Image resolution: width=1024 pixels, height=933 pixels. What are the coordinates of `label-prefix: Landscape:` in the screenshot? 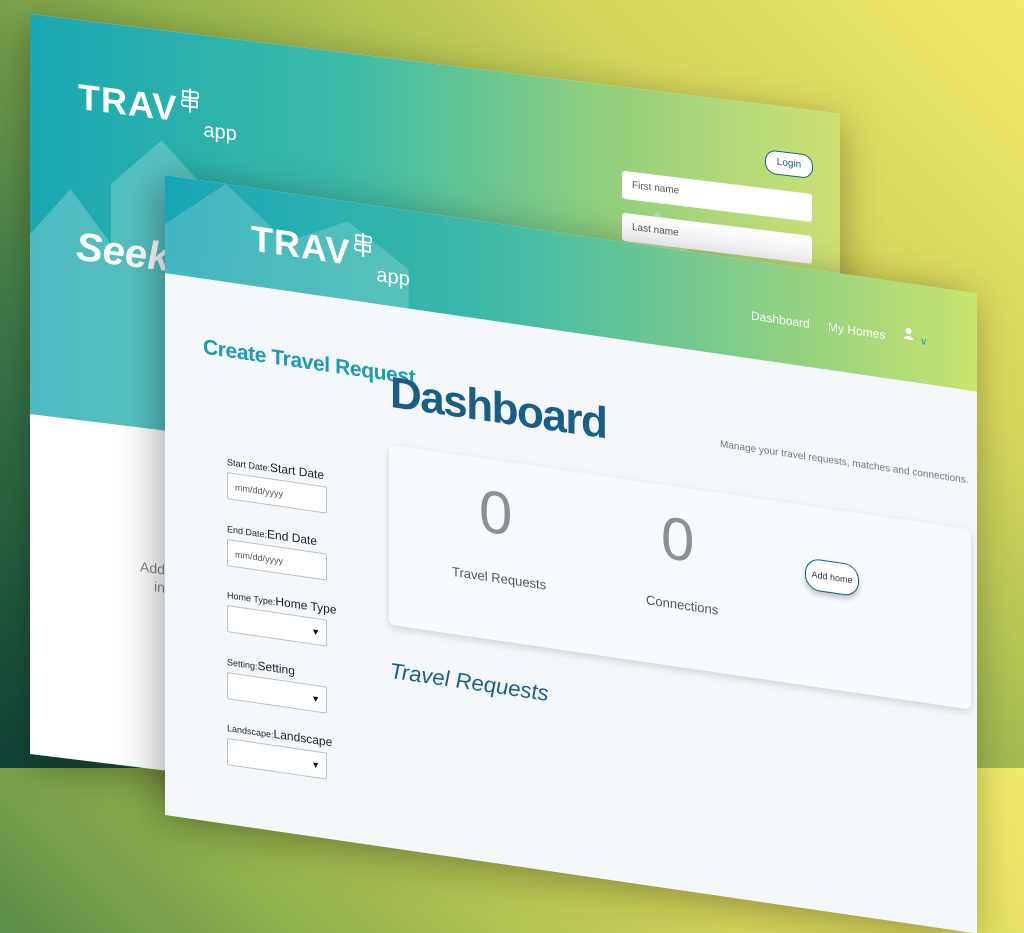 It's located at (250, 731).